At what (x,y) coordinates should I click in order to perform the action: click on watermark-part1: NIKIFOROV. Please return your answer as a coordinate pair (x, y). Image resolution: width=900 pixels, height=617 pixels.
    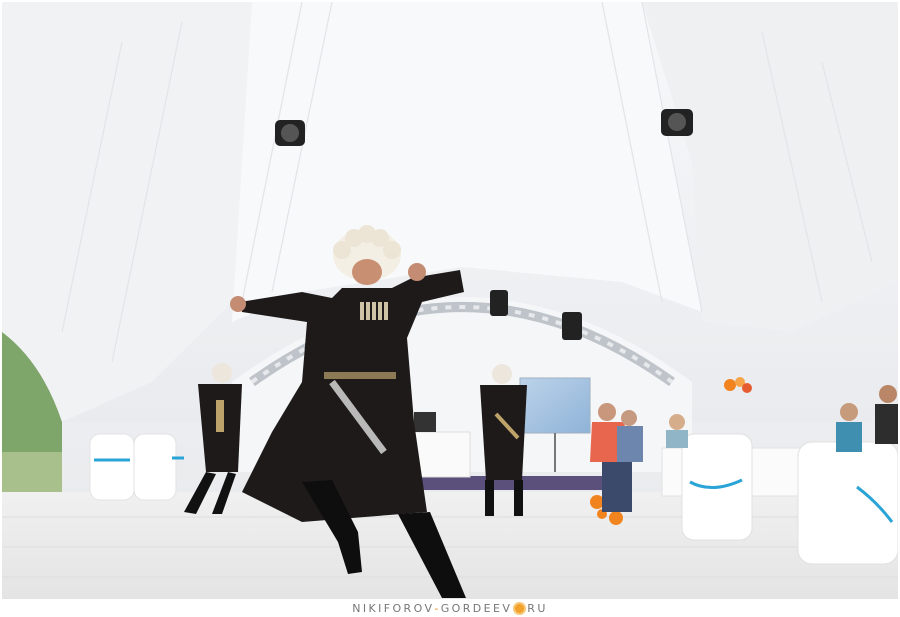
    Looking at the image, I should click on (393, 608).